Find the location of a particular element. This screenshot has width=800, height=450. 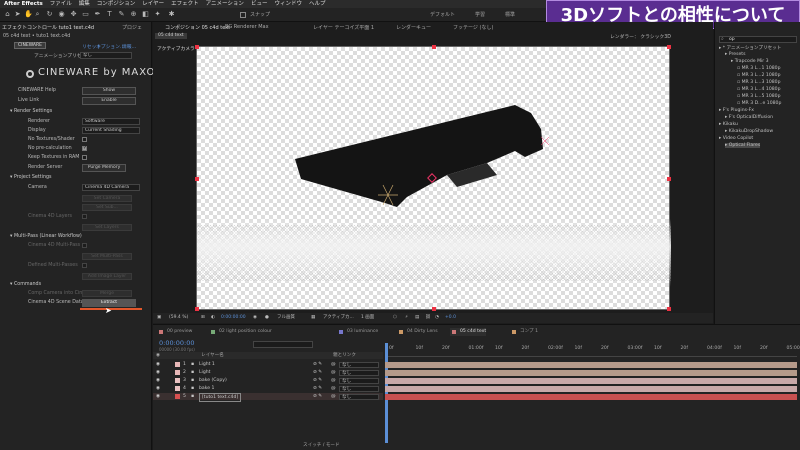

merge-button: Merge is located at coordinates (107, 293).